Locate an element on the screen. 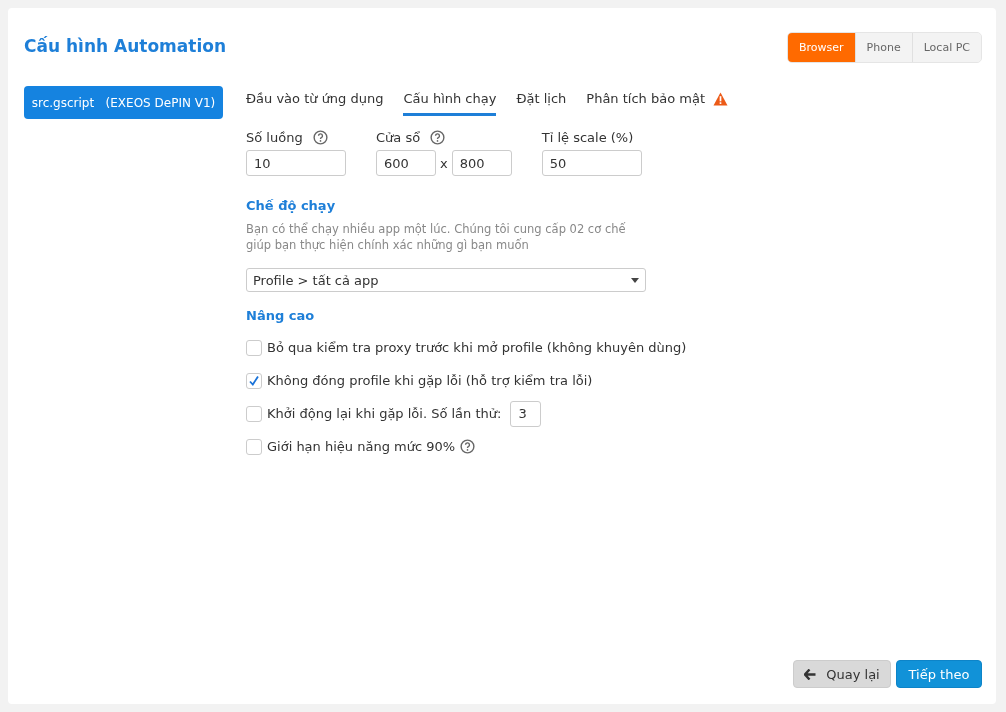 The width and height of the screenshot is (1006, 712). scale-input: 50 is located at coordinates (591, 163).